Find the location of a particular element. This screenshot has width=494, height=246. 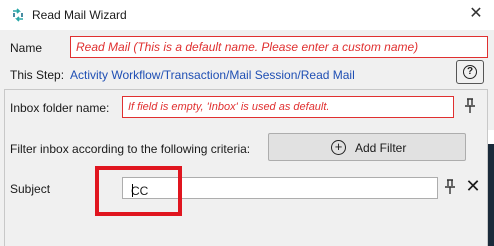

help-button: ? is located at coordinates (470, 72).